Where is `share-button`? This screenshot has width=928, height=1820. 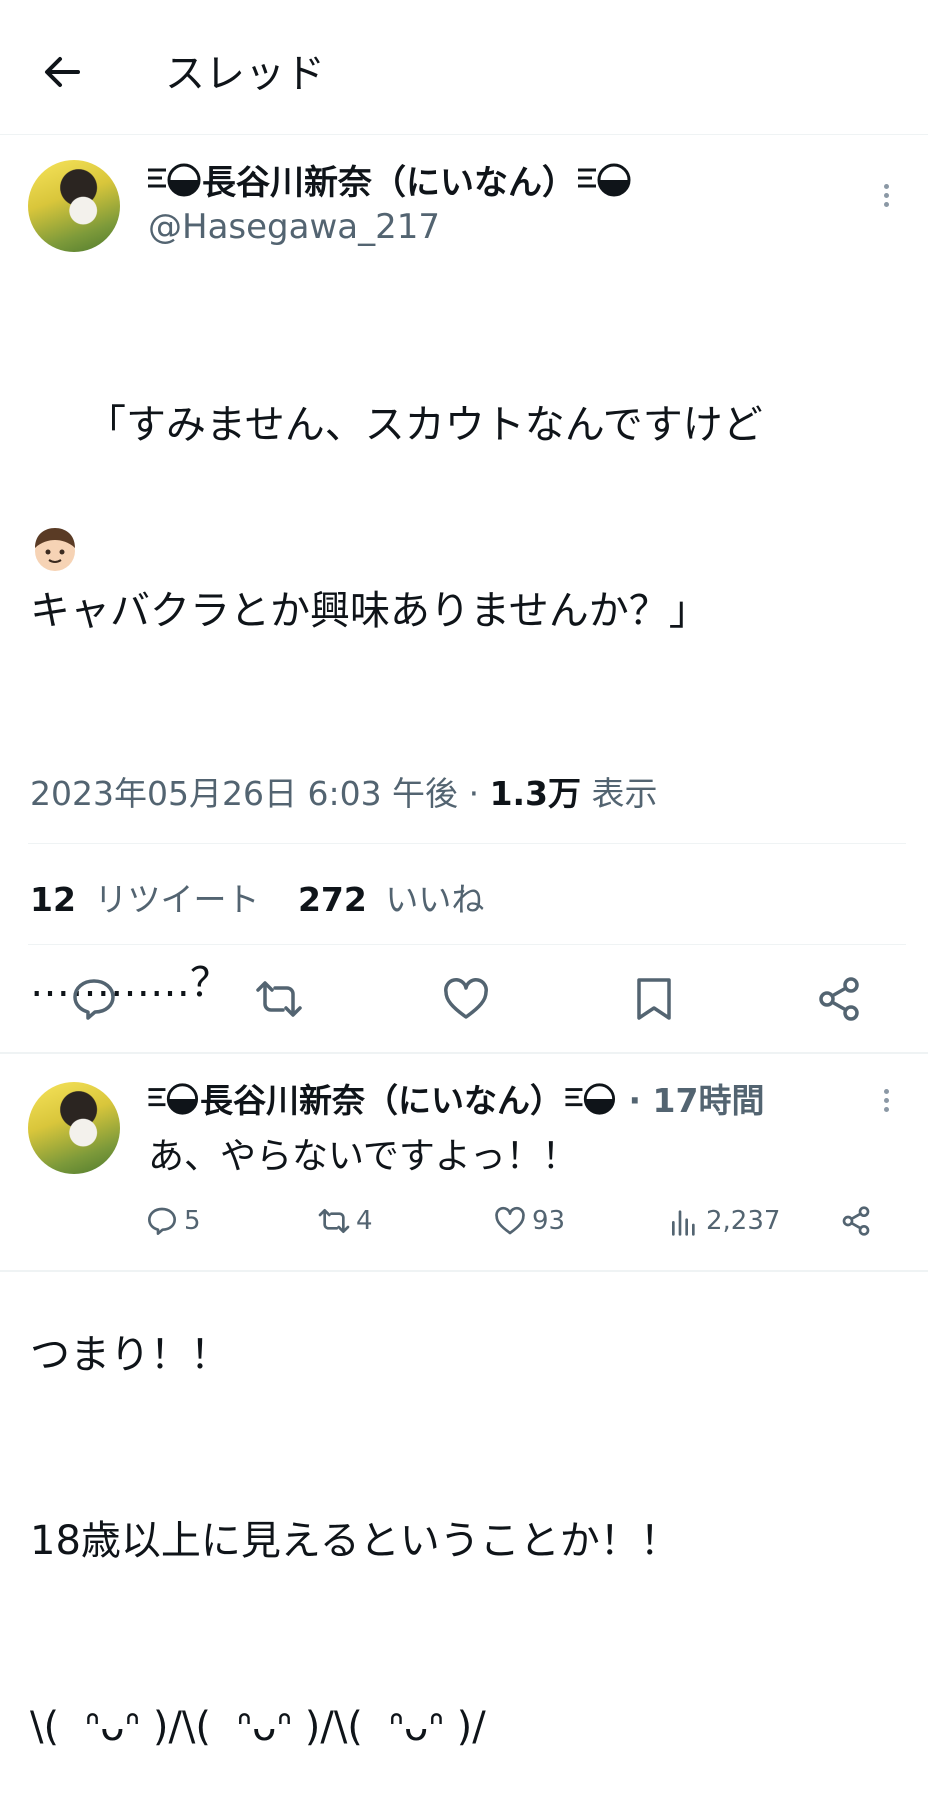
share-button is located at coordinates (856, 1221).